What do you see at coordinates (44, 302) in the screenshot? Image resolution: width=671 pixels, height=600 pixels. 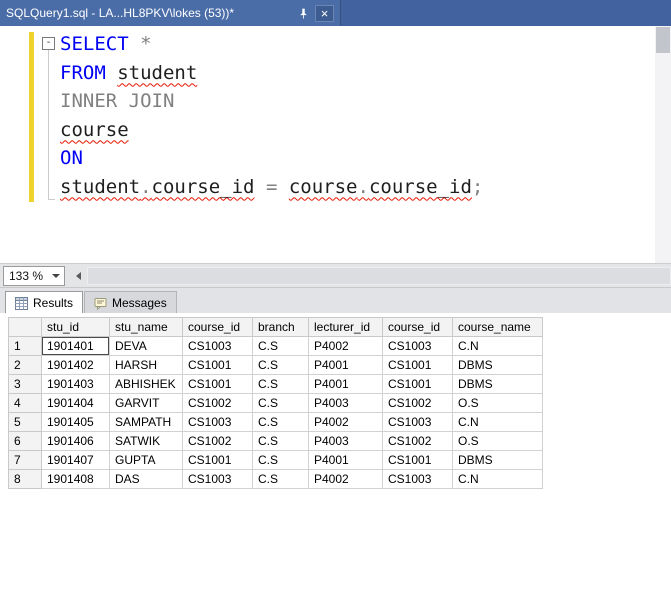 I see `tab-results: Results` at bounding box center [44, 302].